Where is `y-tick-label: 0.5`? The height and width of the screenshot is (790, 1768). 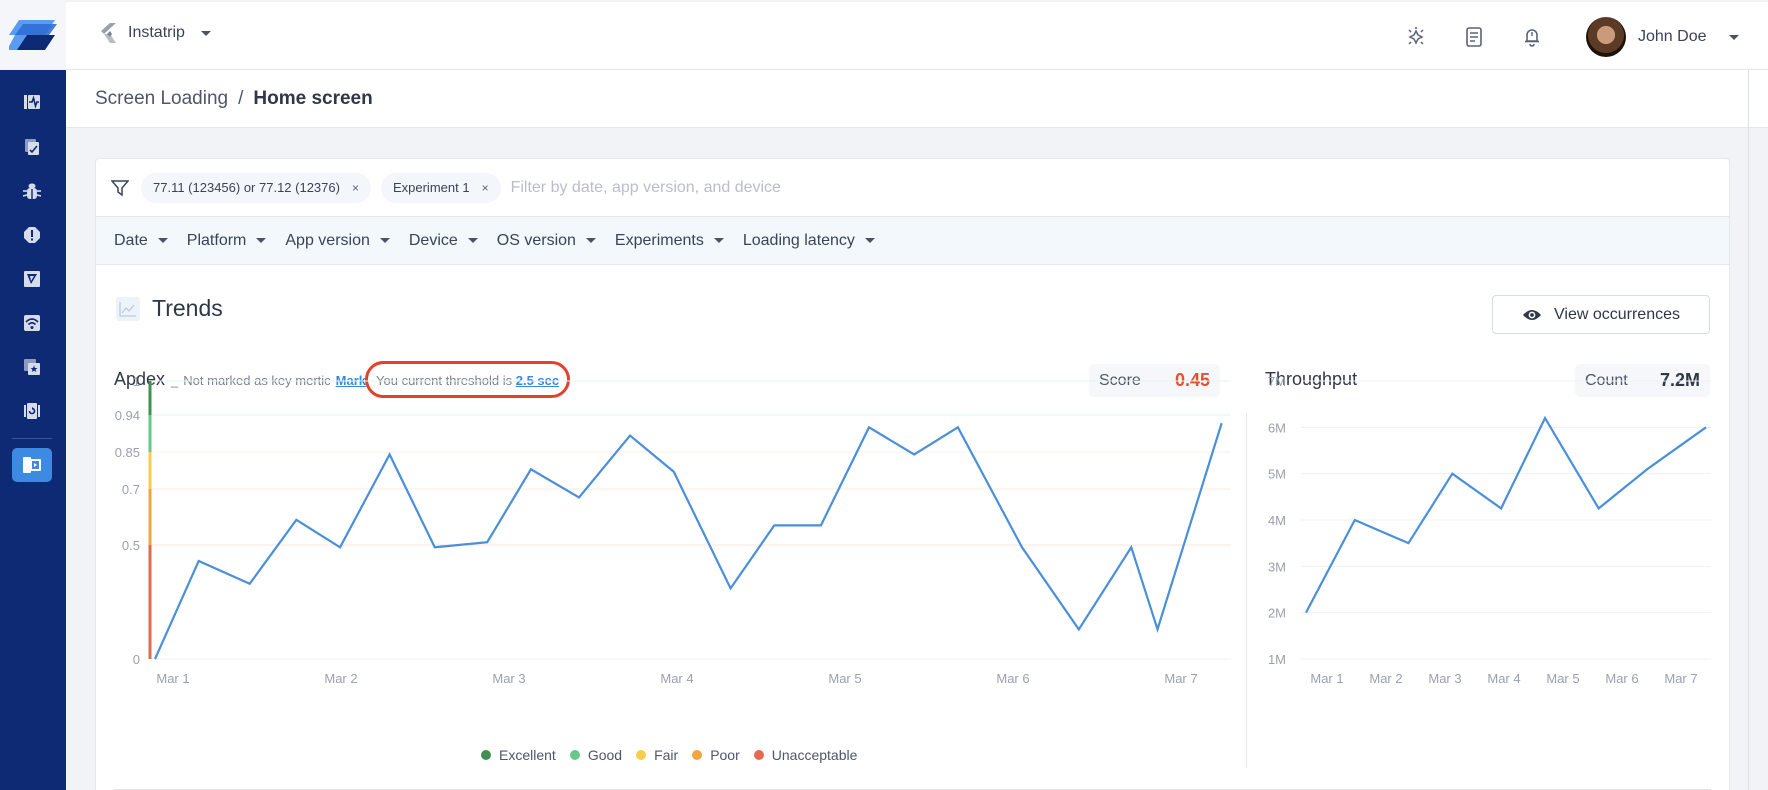 y-tick-label: 0.5 is located at coordinates (131, 545).